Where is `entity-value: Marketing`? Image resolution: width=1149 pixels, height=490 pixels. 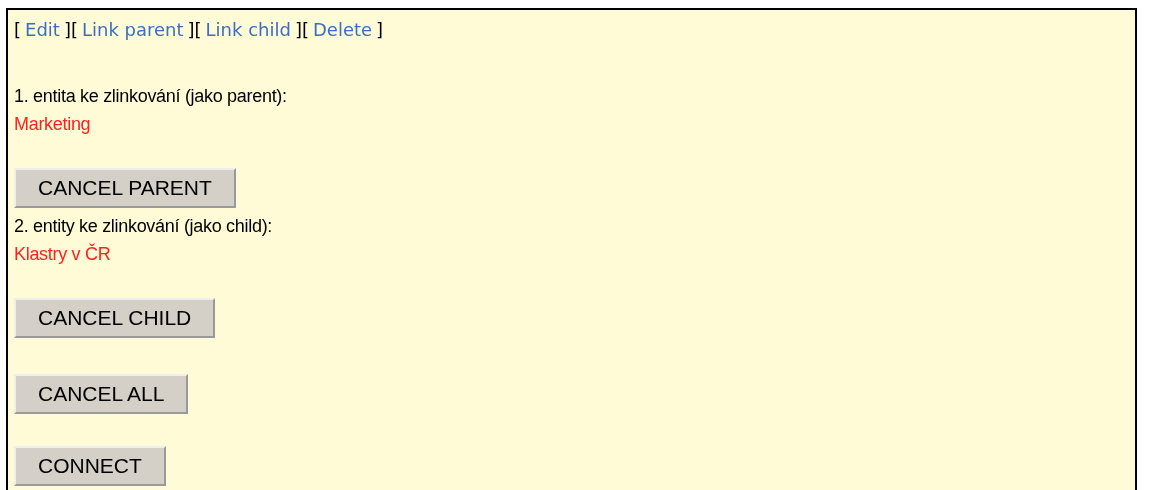
entity-value: Marketing is located at coordinates (52, 124).